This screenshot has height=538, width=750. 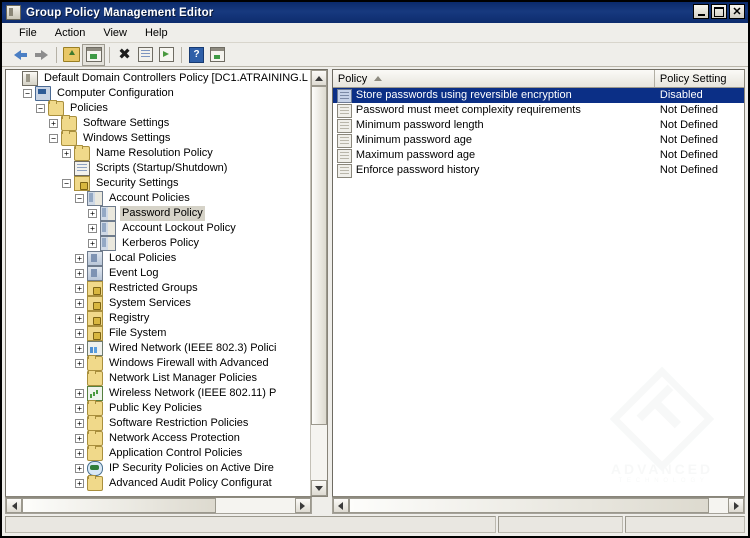 What do you see at coordinates (158, 243) in the screenshot?
I see `tree-item-kerberos-policy: + Kerberos Policy` at bounding box center [158, 243].